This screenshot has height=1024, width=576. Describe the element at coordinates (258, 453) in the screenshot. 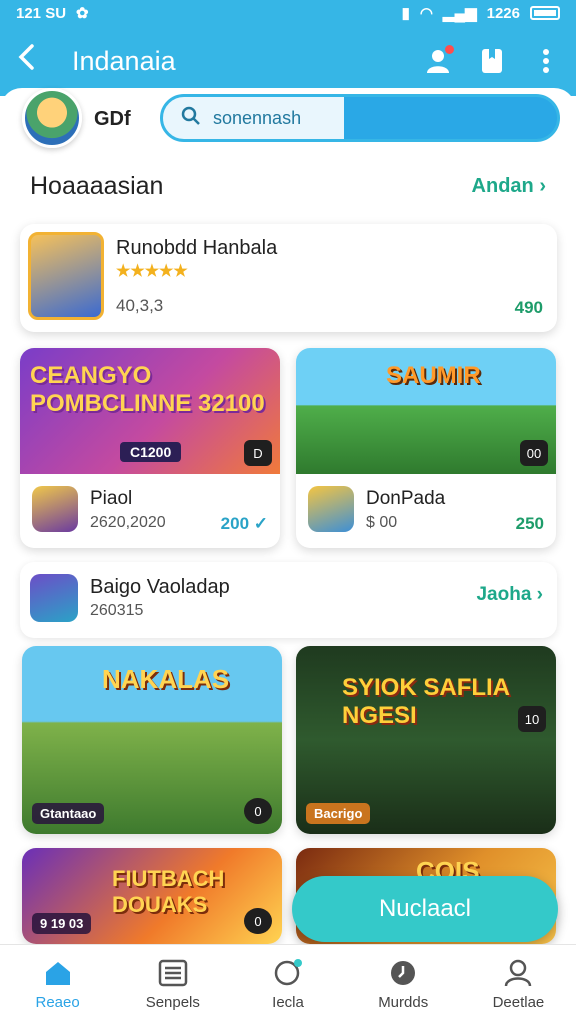

I see `badge: D` at that location.